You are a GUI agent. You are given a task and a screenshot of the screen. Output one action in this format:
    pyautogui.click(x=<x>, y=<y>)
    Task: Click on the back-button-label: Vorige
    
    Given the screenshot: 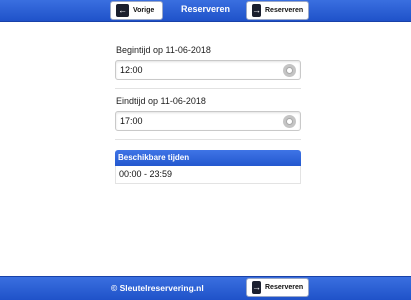 What is the action you would take?
    pyautogui.click(x=144, y=10)
    